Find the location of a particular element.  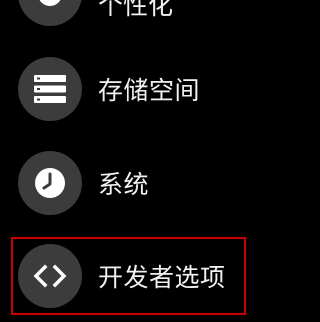

personalization-icon-circle is located at coordinates (50, 13).